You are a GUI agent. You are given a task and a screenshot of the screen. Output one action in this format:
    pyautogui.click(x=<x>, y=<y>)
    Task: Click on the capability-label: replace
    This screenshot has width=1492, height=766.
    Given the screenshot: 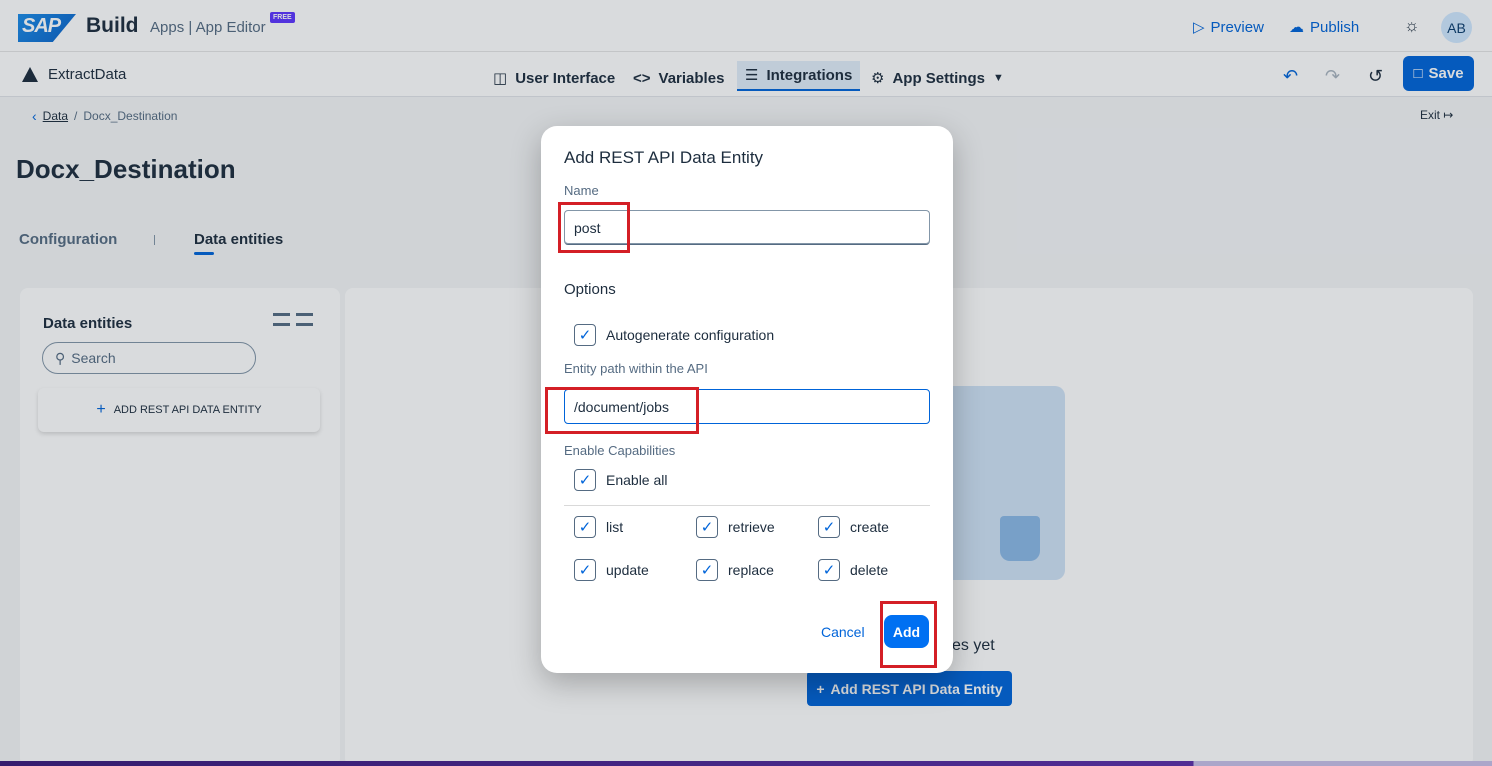 What is the action you would take?
    pyautogui.click(x=751, y=570)
    